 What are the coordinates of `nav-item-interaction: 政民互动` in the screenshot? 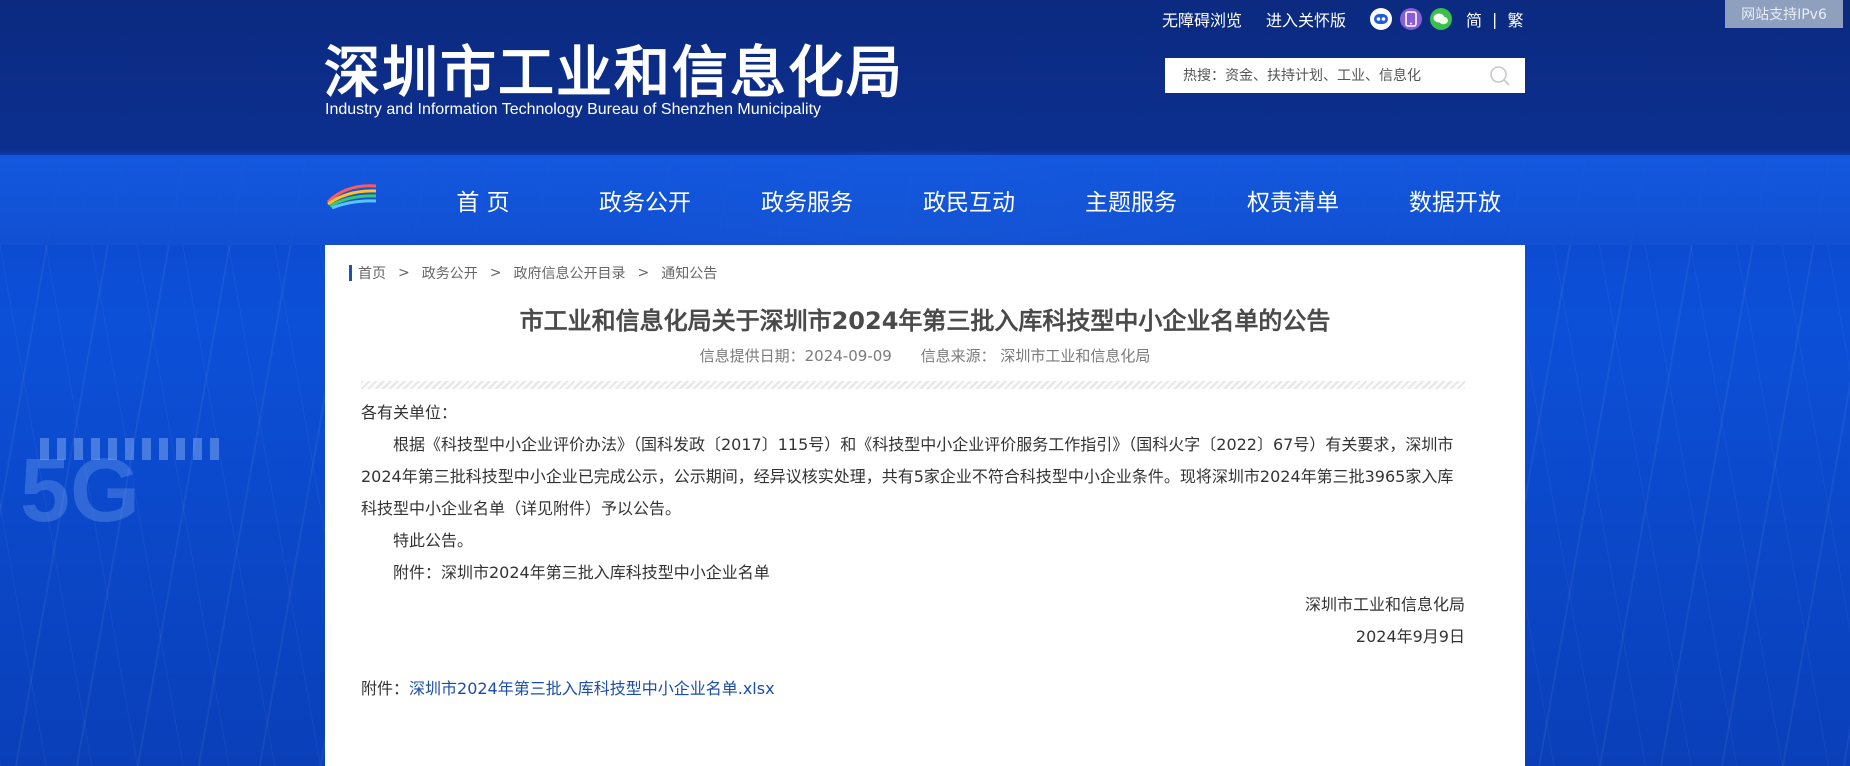 It's located at (969, 200).